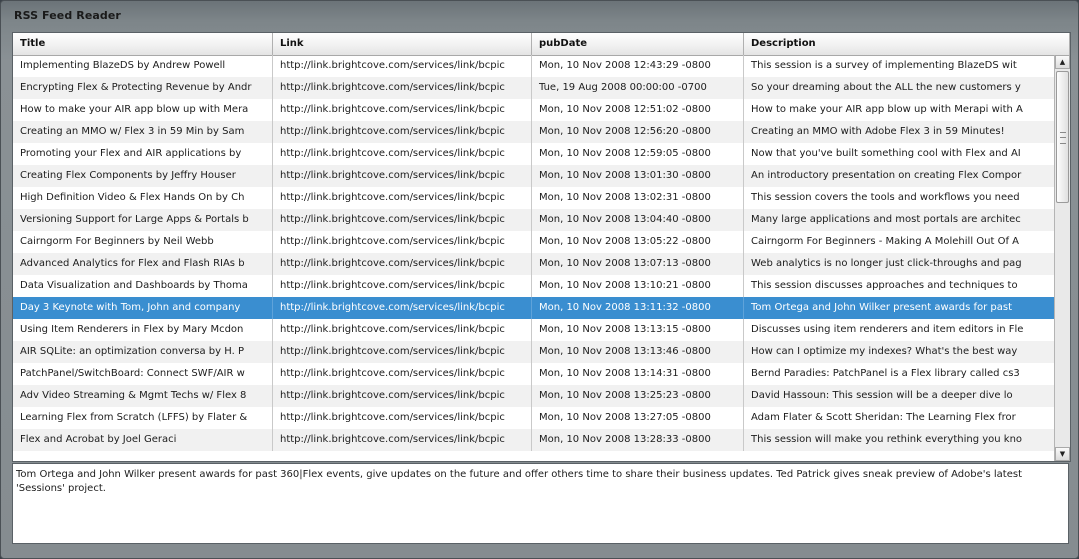 The height and width of the screenshot is (559, 1079). Describe the element at coordinates (638, 330) in the screenshot. I see `cell-pubdate: Mon, 10 Nov 2008 13:13:15 -0800` at that location.